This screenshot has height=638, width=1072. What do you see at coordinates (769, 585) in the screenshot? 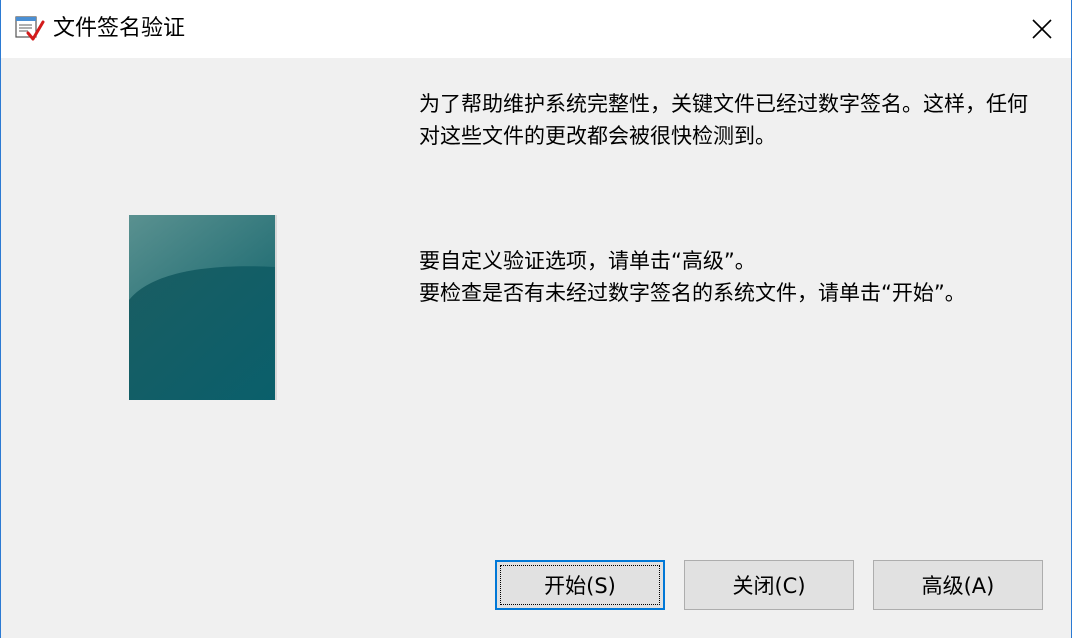
I see `close-button: 关闭(C)` at bounding box center [769, 585].